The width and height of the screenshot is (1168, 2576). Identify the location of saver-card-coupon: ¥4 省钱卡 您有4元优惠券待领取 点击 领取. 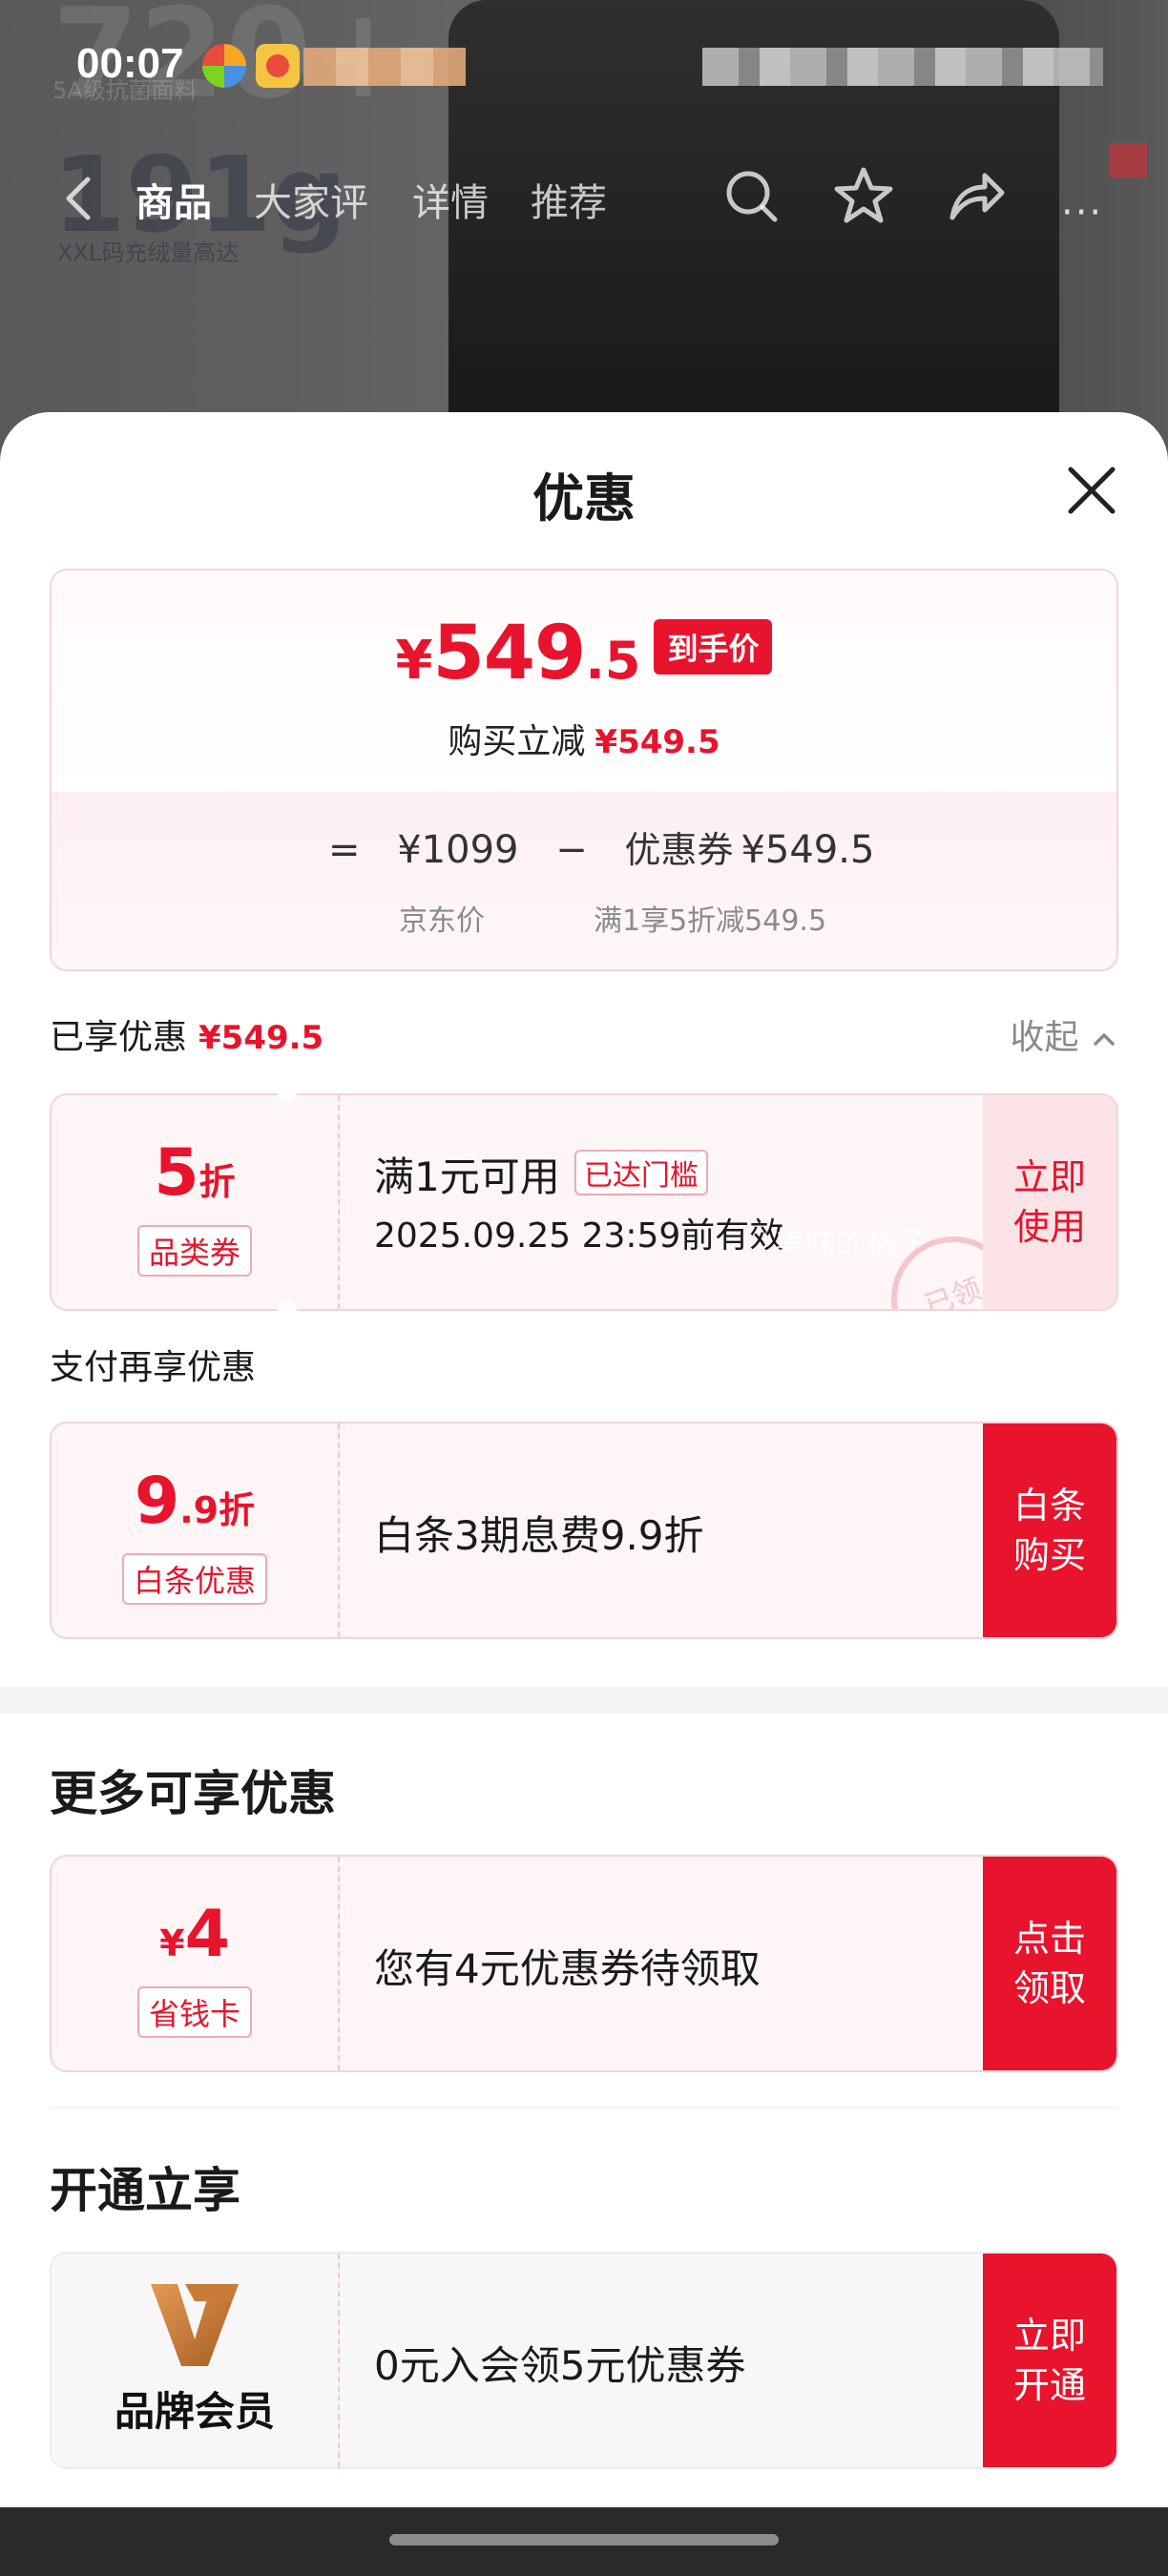
(584, 1963).